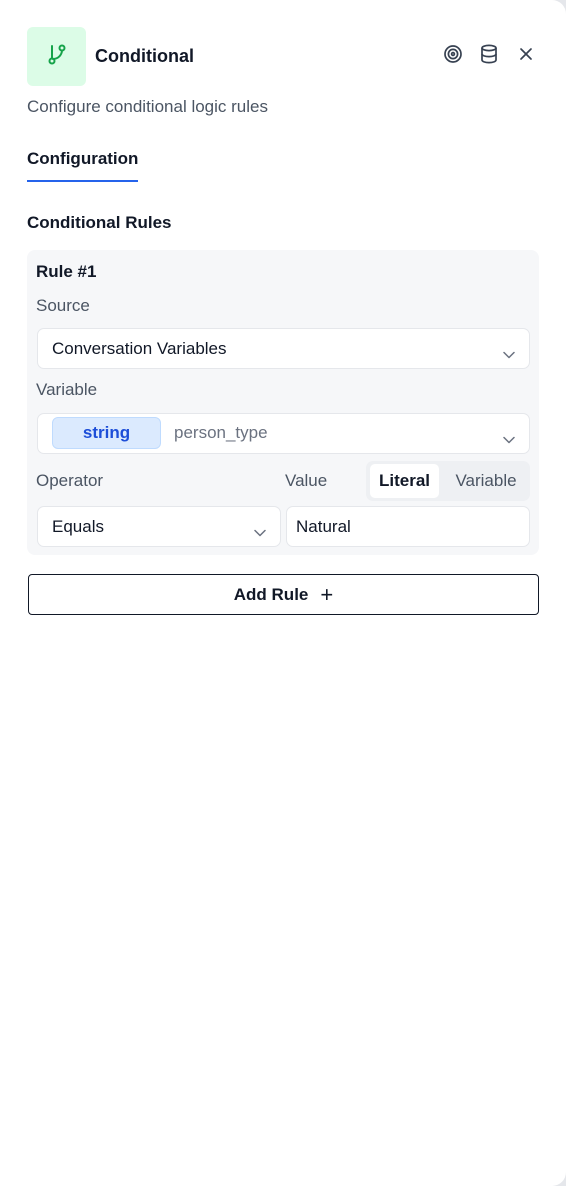 Image resolution: width=566 pixels, height=1186 pixels. I want to click on database-icon, so click(489, 56).